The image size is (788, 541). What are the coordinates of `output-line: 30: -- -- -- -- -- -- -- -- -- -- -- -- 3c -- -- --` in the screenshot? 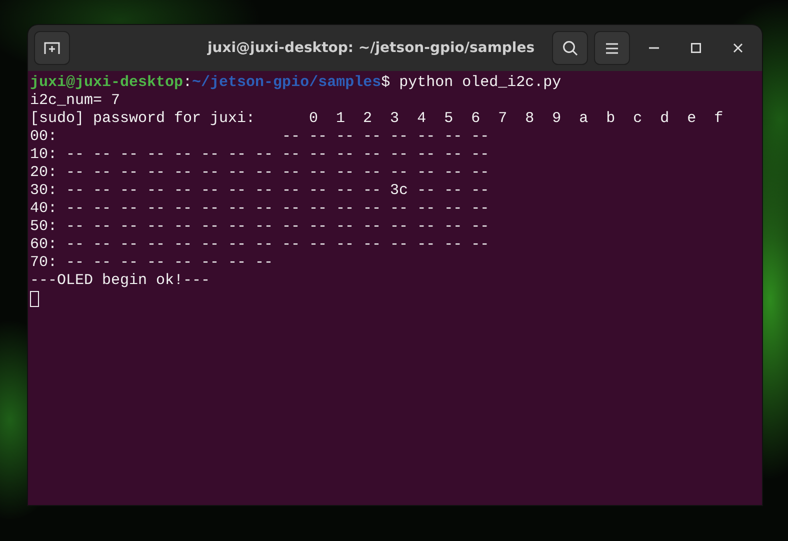 It's located at (260, 191).